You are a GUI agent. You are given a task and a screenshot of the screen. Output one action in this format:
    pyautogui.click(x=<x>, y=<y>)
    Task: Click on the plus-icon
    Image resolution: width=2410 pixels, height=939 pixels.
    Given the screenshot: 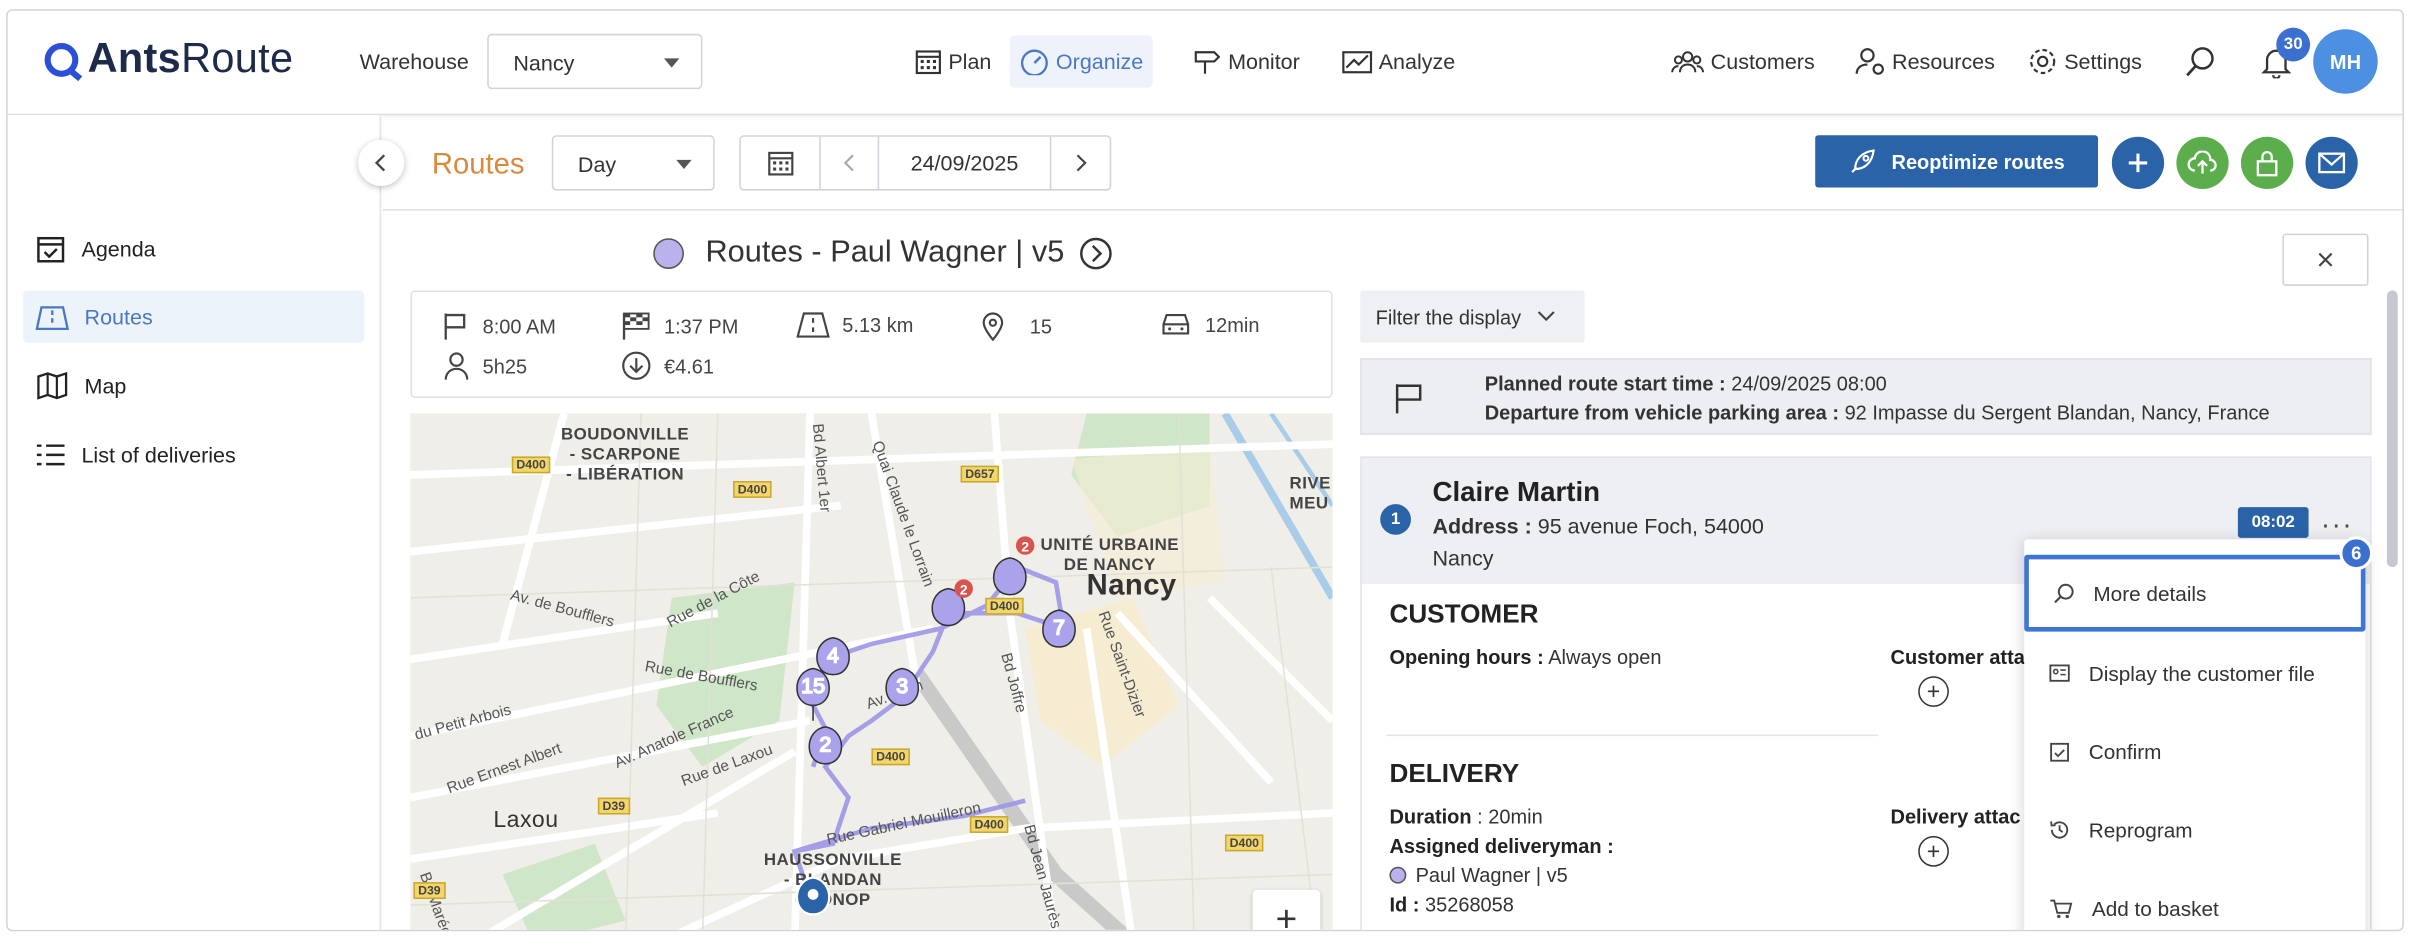 What is the action you would take?
    pyautogui.click(x=2138, y=163)
    